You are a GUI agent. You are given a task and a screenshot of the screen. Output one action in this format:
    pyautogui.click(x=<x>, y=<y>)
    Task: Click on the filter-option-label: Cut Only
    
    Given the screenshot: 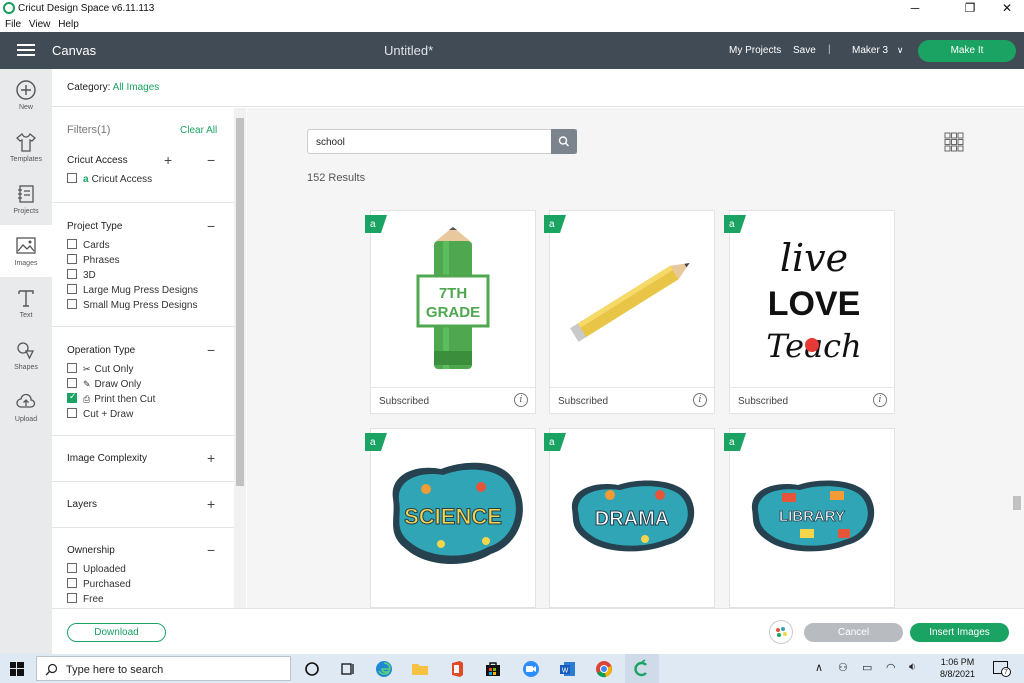 What is the action you would take?
    pyautogui.click(x=114, y=369)
    